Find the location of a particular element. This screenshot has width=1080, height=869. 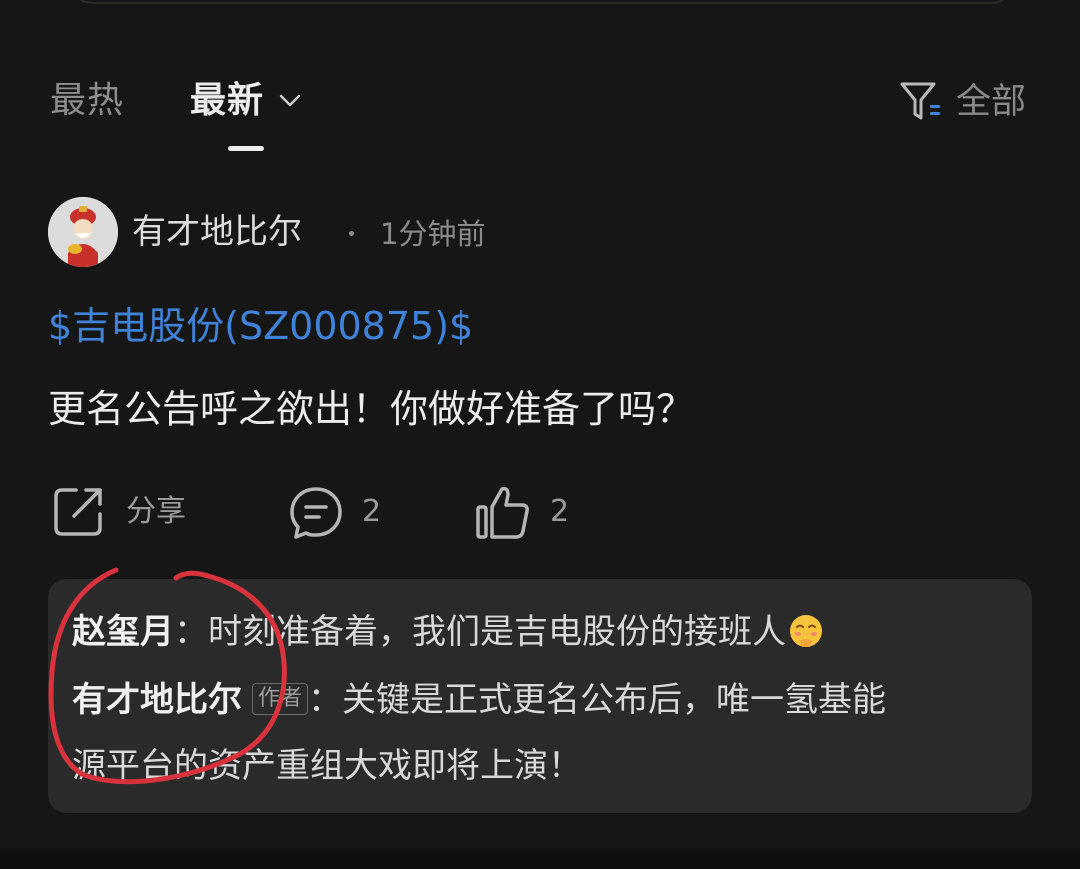

share-label: 分享 is located at coordinates (156, 512).